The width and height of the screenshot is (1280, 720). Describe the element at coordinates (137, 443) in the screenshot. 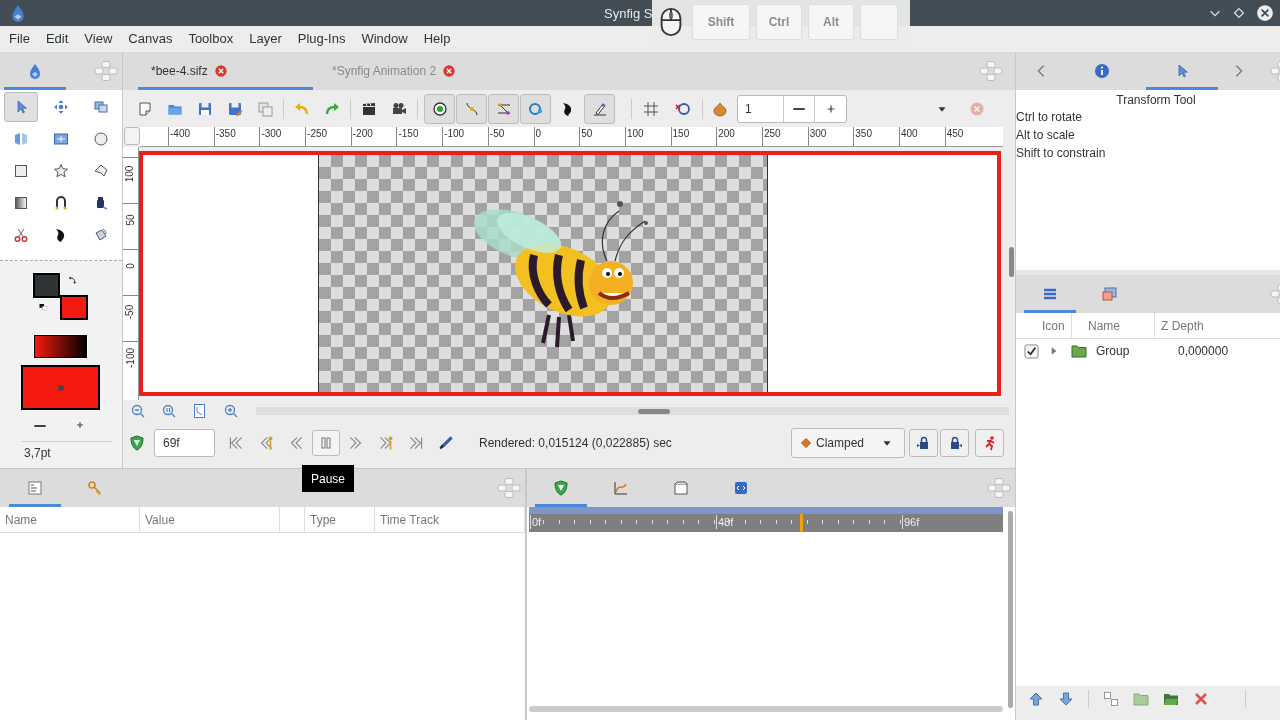

I see `shield-icon` at that location.